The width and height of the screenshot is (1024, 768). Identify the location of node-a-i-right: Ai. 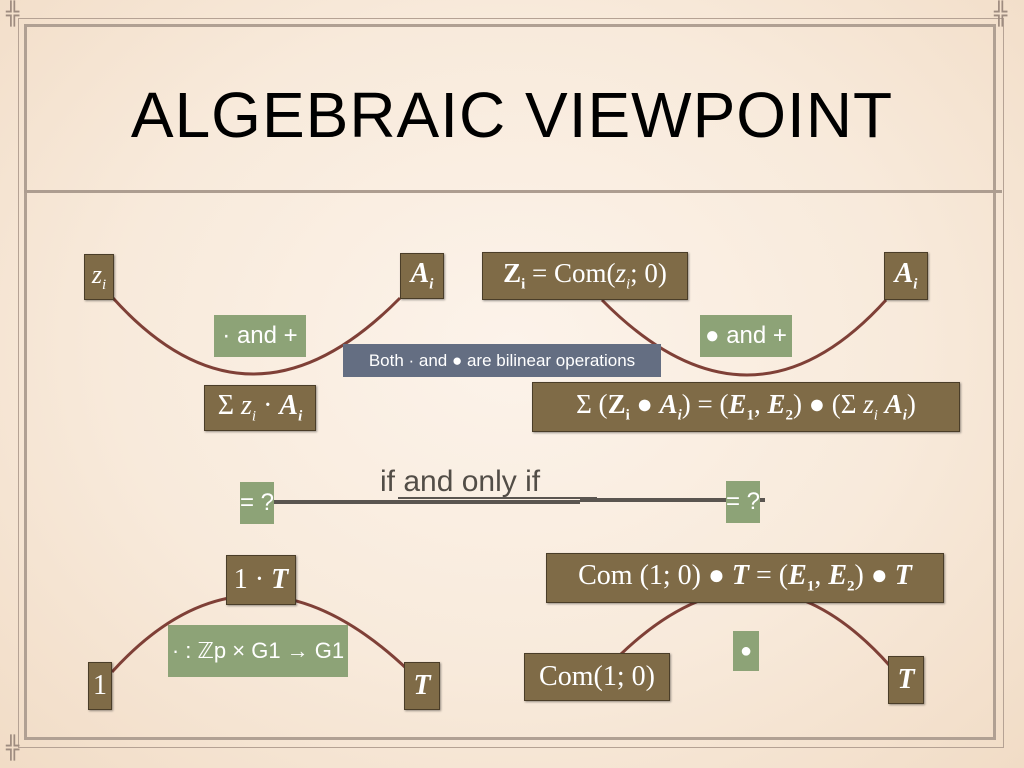
(906, 276).